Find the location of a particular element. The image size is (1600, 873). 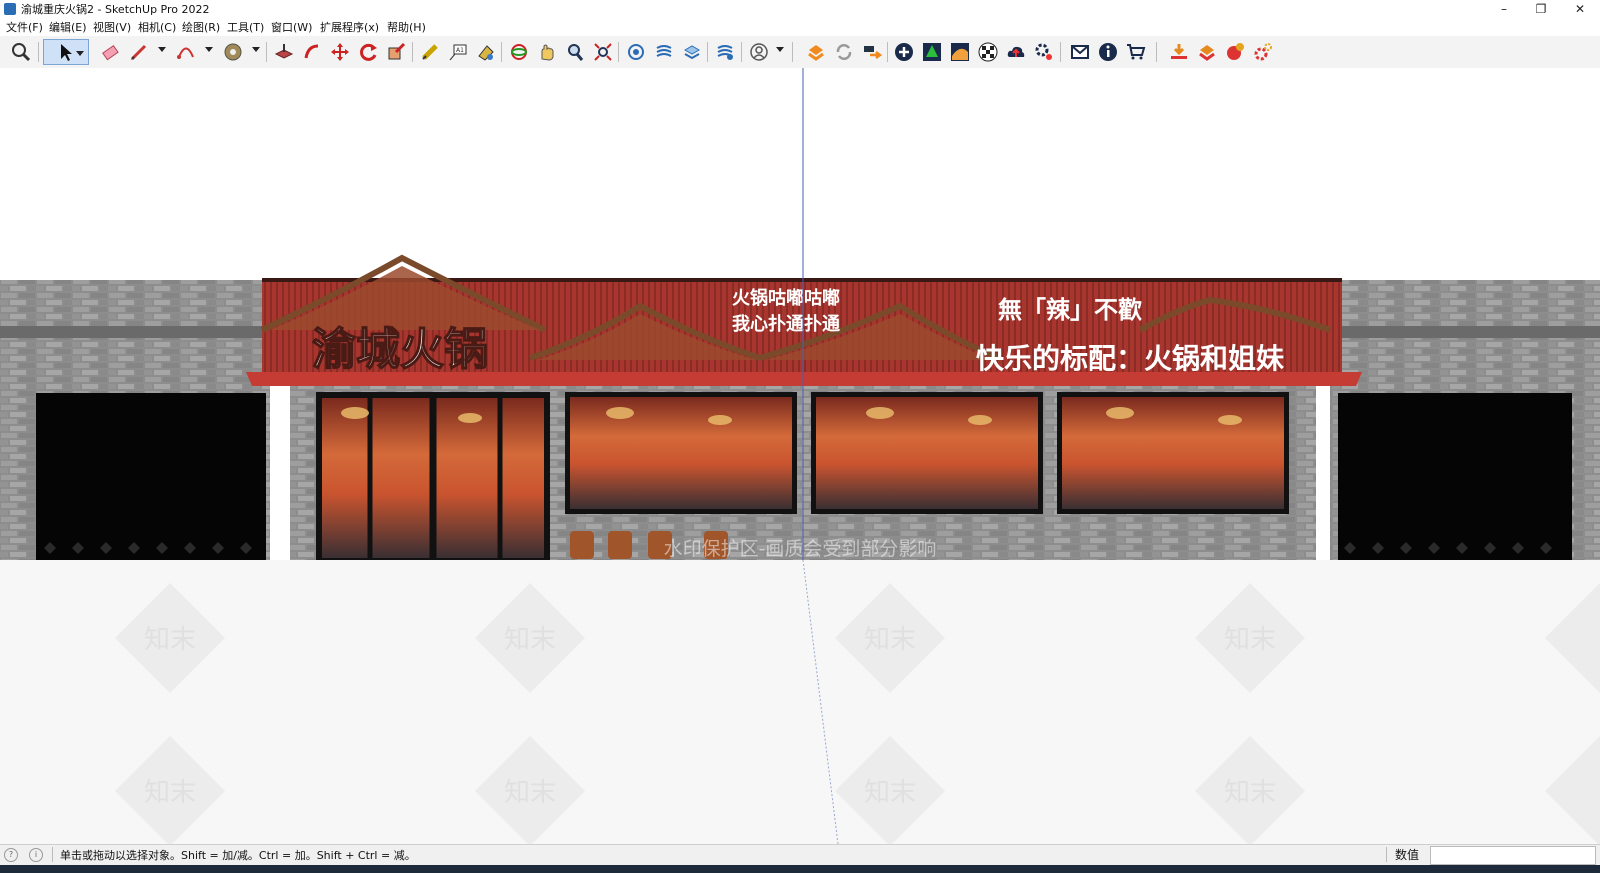

select-icon is located at coordinates (66, 52).